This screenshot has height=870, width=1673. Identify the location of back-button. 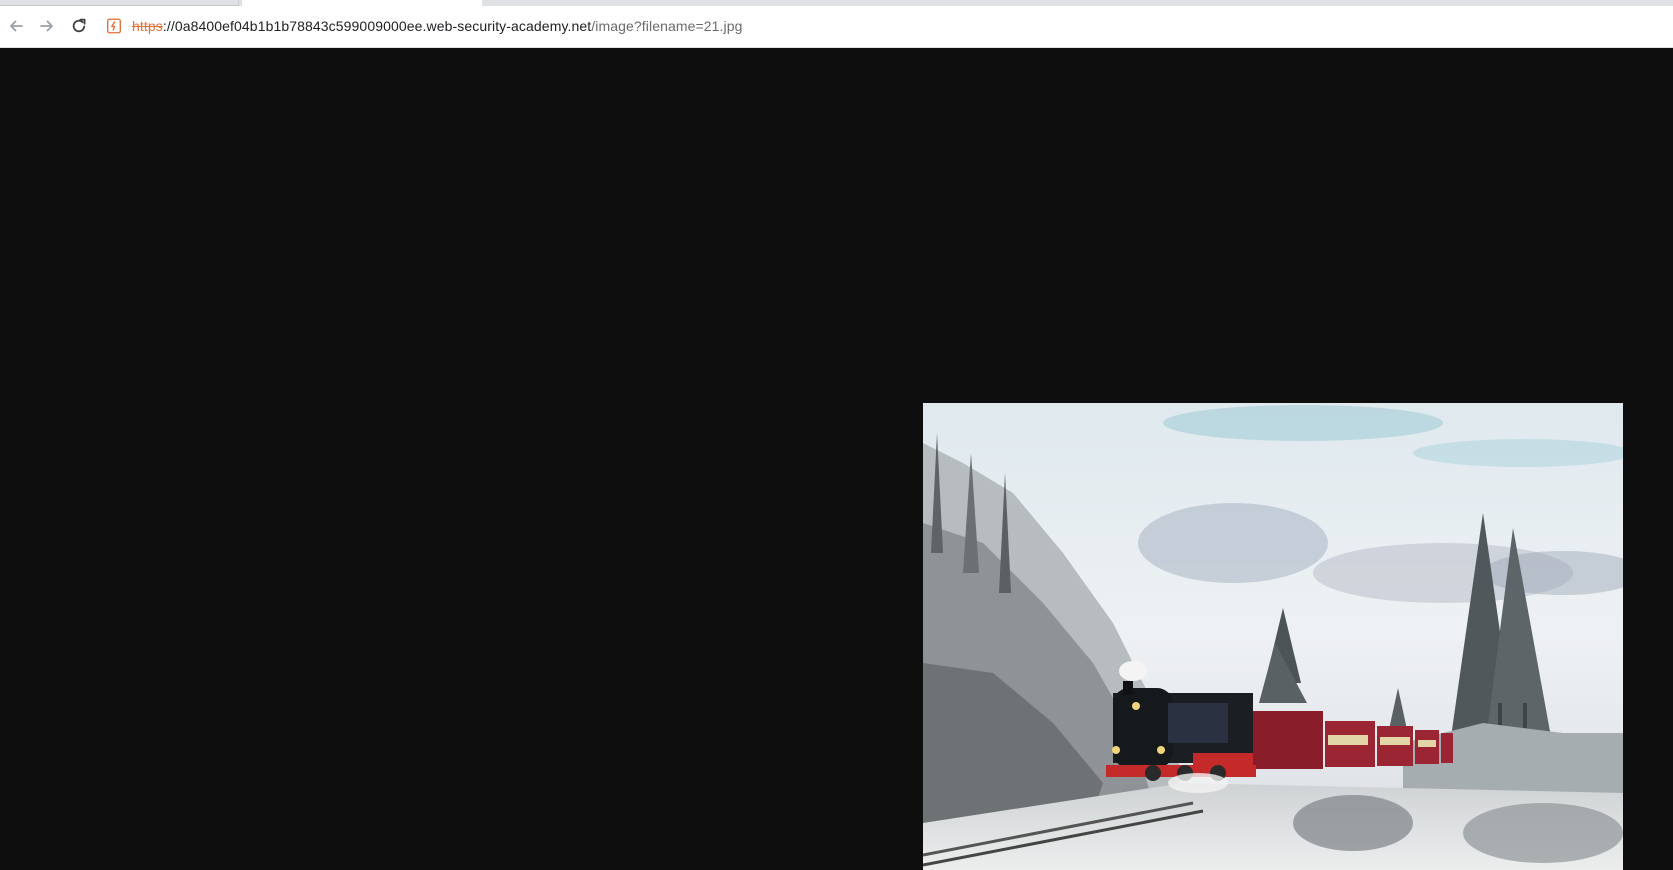
(16, 26).